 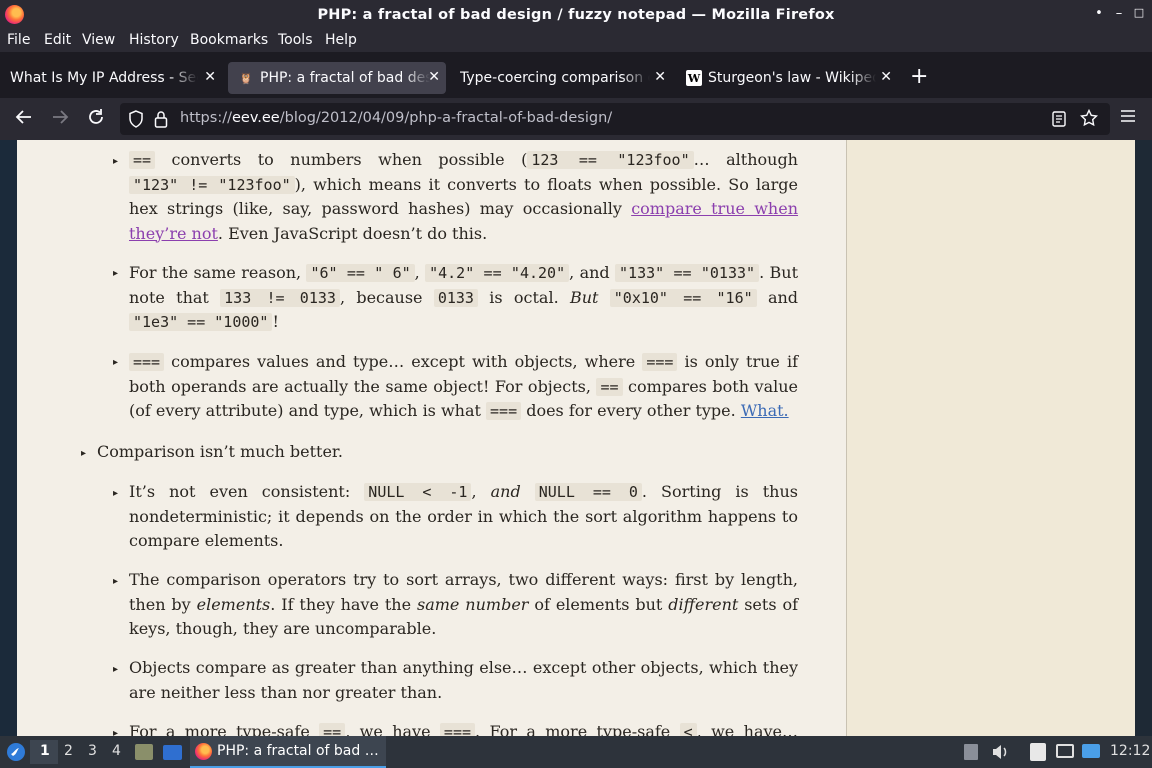 What do you see at coordinates (1119, 13) in the screenshot?
I see `minimize-button: –` at bounding box center [1119, 13].